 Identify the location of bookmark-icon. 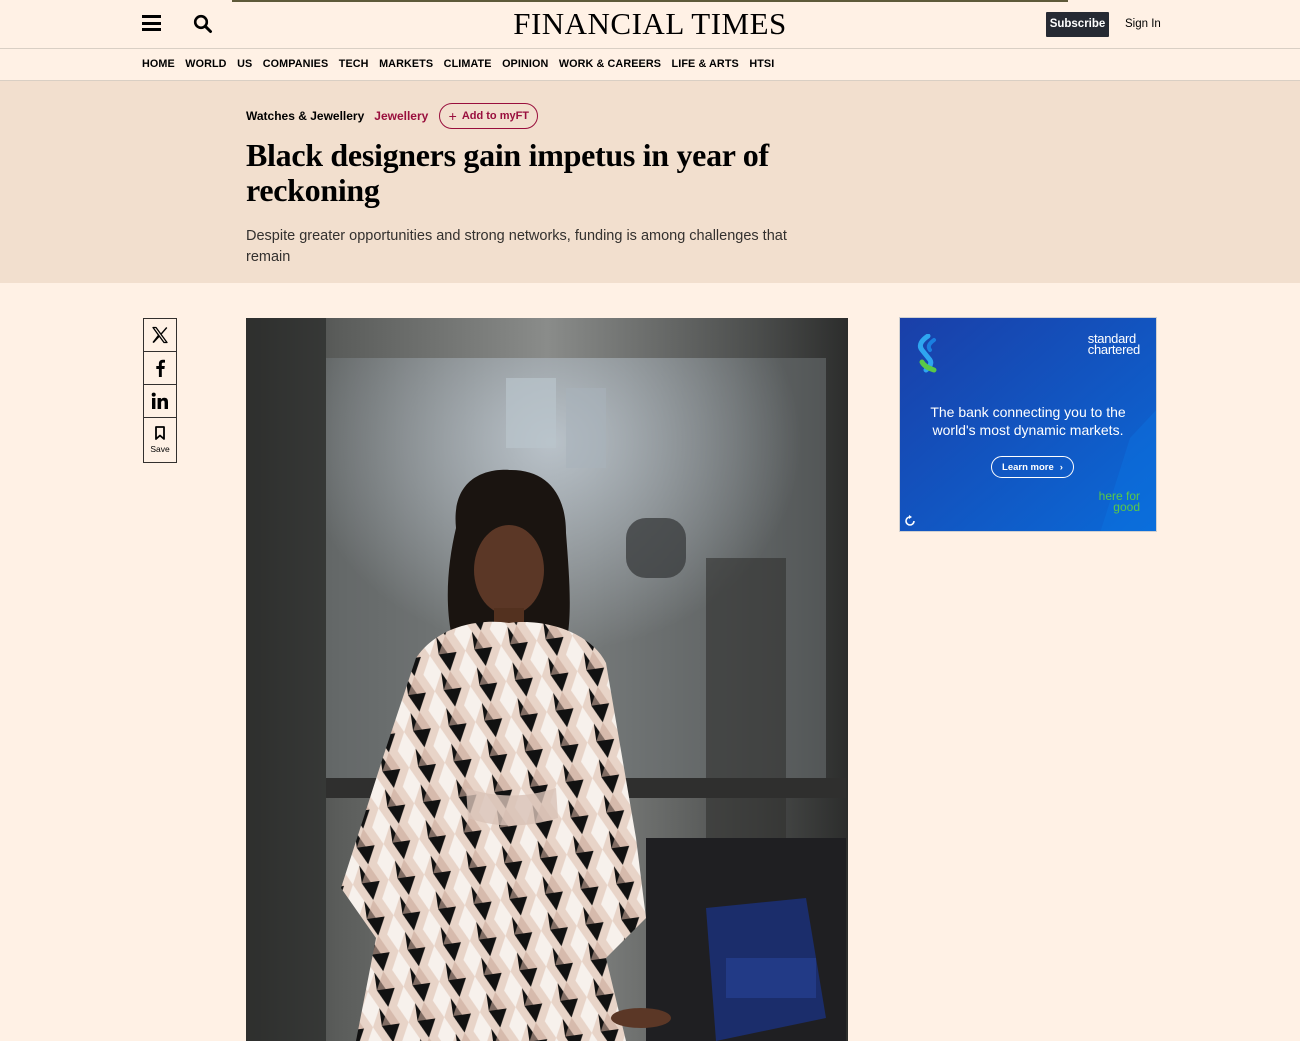
(160, 433).